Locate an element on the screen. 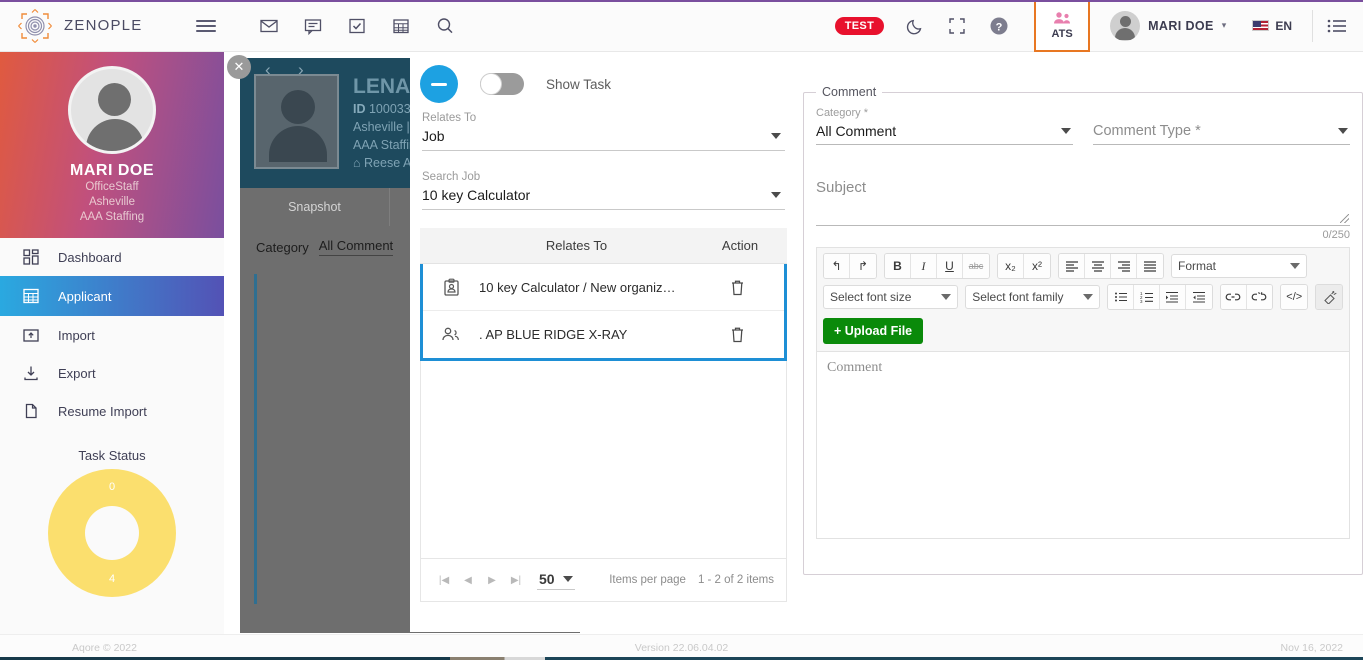 The image size is (1363, 660). relates-to-select: Job is located at coordinates (603, 138).